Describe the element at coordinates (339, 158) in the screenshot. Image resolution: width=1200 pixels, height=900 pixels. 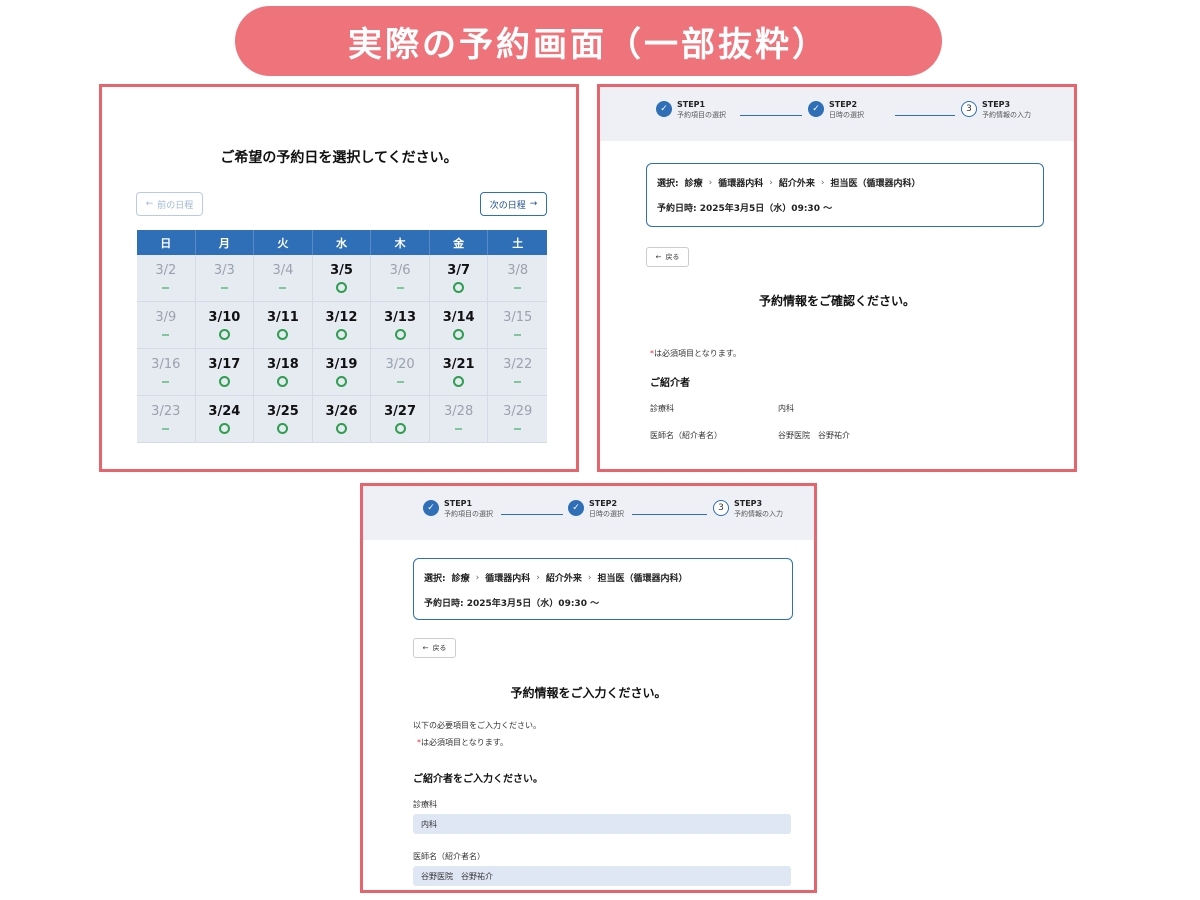
I see `calendar-title: ご希望の予約日を選択してください。` at that location.